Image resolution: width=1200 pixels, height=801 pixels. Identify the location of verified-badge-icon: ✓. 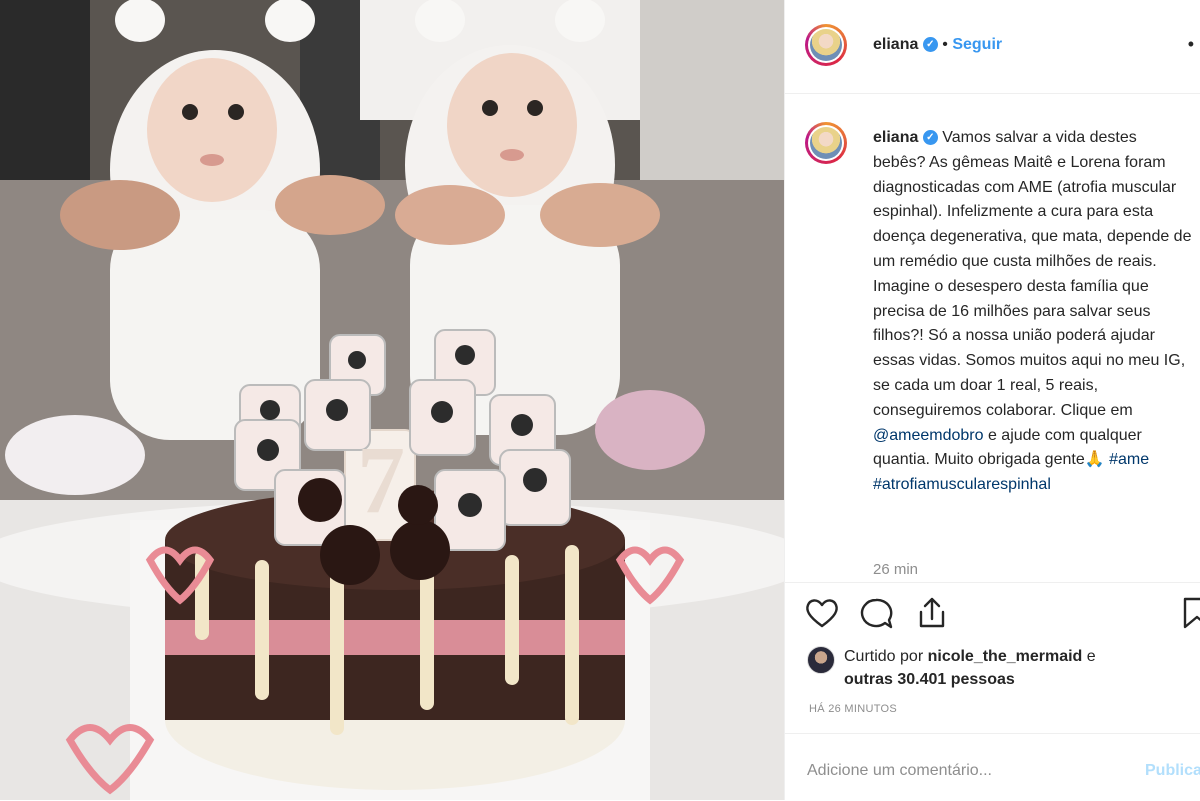
(930, 45).